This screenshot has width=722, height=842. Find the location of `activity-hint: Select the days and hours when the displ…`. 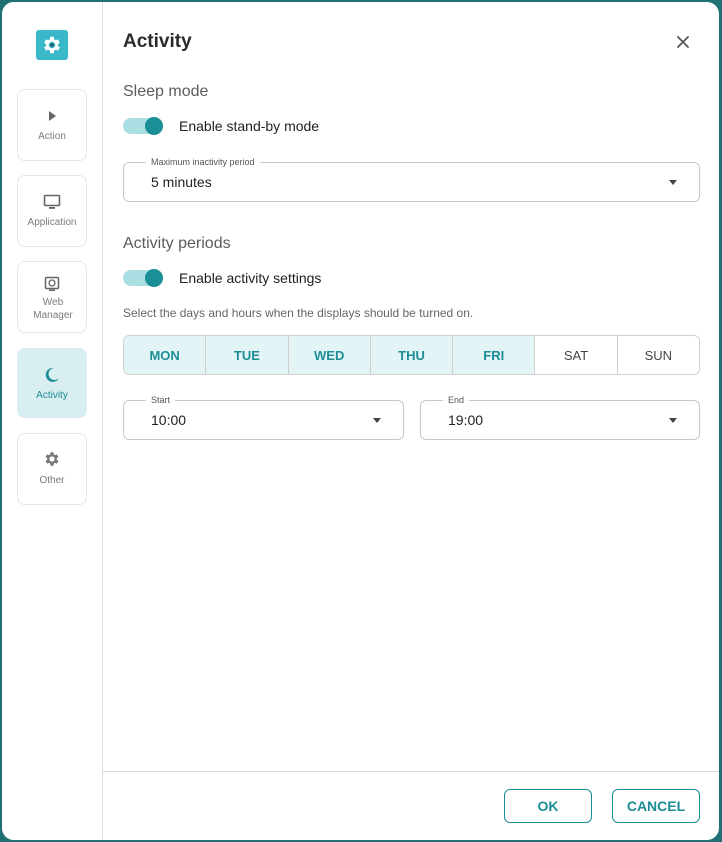

activity-hint: Select the days and hours when the displ… is located at coordinates (298, 313).